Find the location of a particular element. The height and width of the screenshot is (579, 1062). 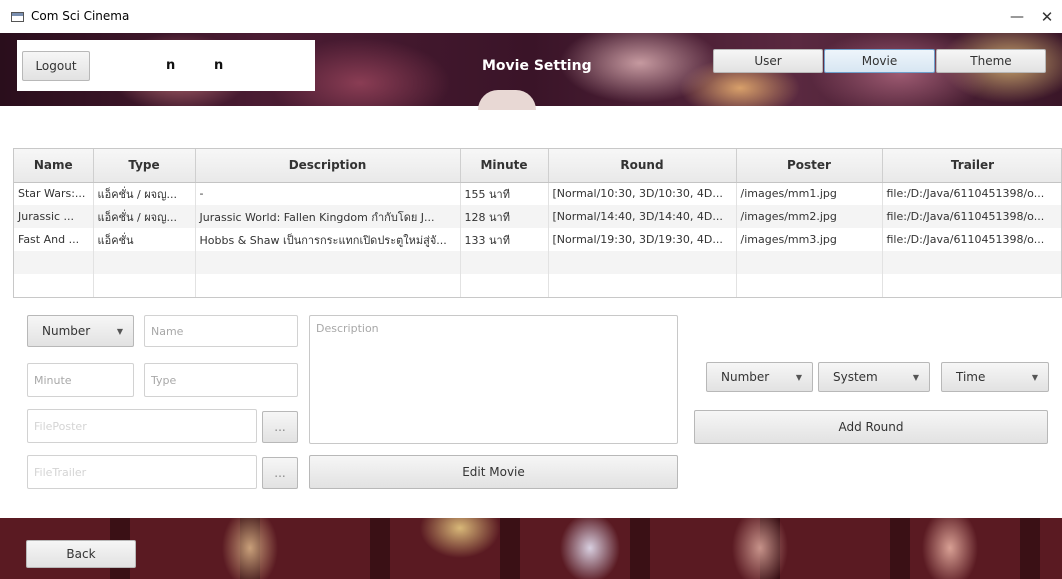

column-header-poster: Poster is located at coordinates (809, 166).